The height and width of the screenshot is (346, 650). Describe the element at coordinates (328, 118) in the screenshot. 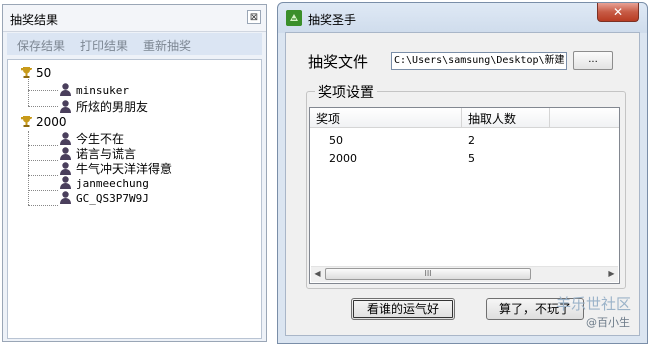

I see `column-header-prize: 奖项` at that location.